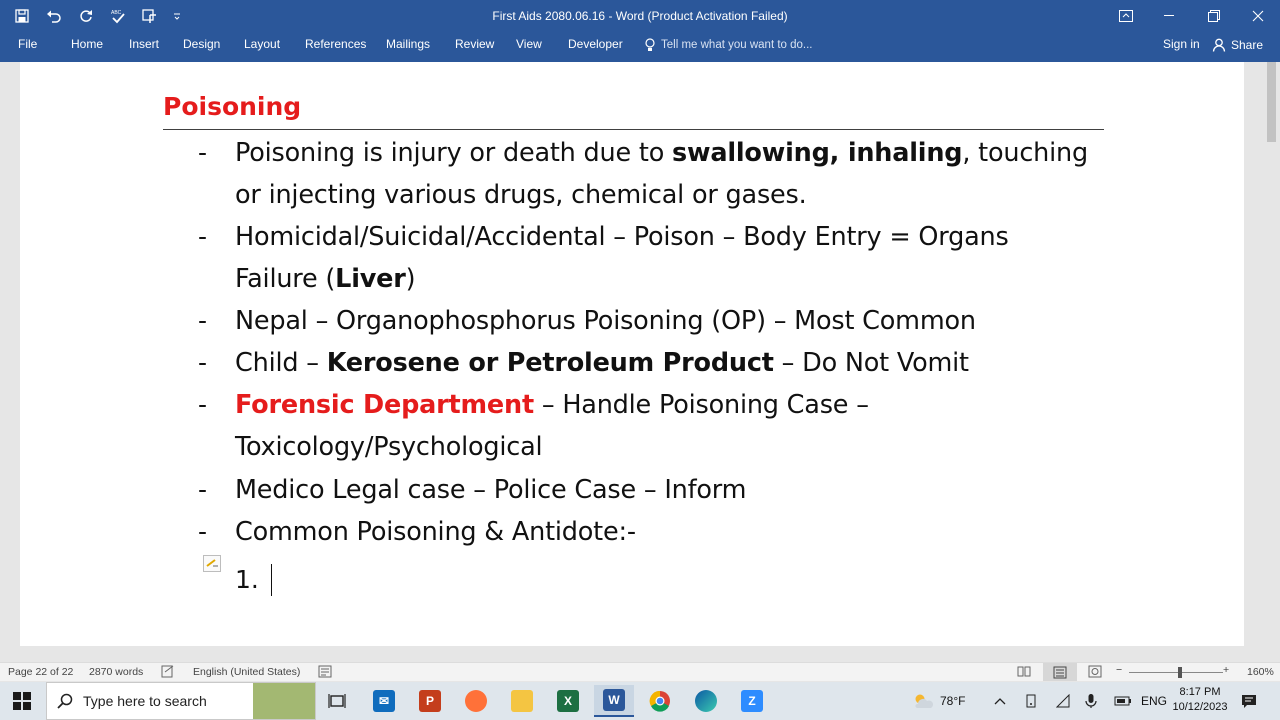 This screenshot has width=1280, height=720. I want to click on taskbar-search-box: Type here to search, so click(181, 701).